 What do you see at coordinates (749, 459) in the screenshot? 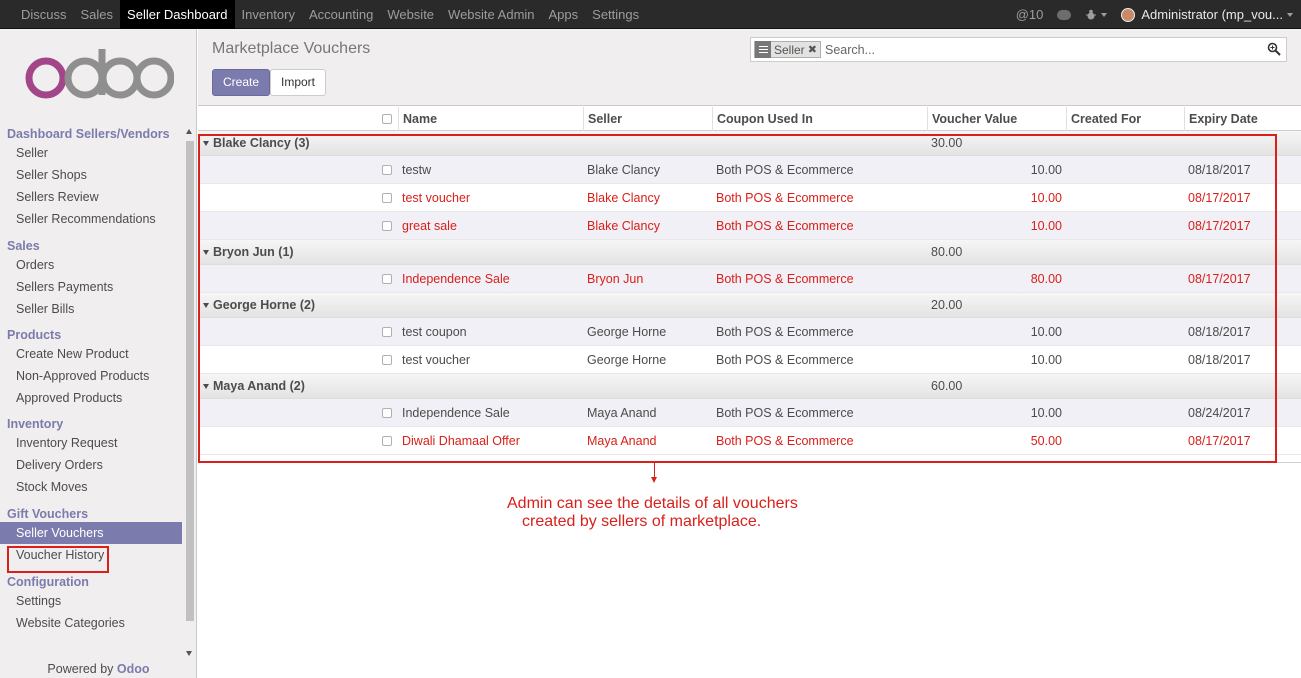
I see `table-footer` at bounding box center [749, 459].